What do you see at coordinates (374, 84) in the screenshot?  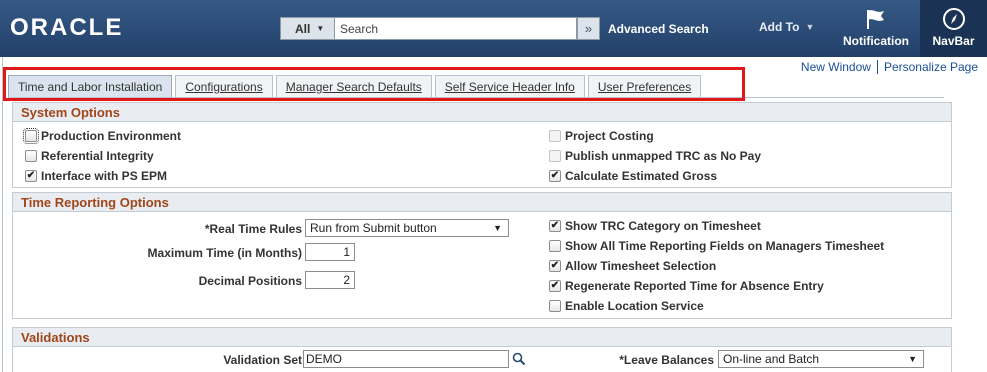 I see `highlight-box` at bounding box center [374, 84].